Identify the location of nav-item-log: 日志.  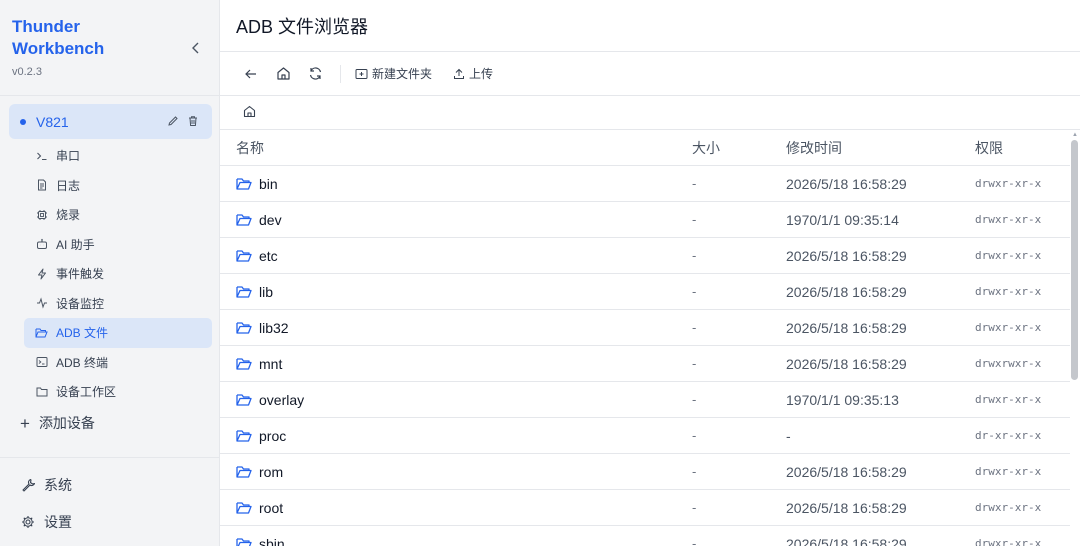
(118, 186).